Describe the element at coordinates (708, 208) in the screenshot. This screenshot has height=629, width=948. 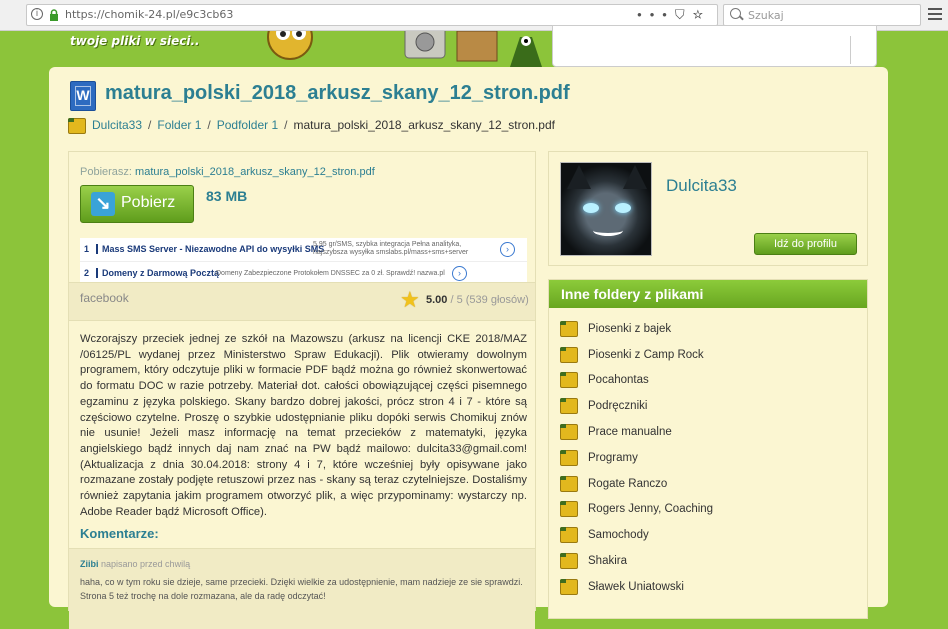
I see `profile-box: Dulcita33 Idź do profilu` at that location.